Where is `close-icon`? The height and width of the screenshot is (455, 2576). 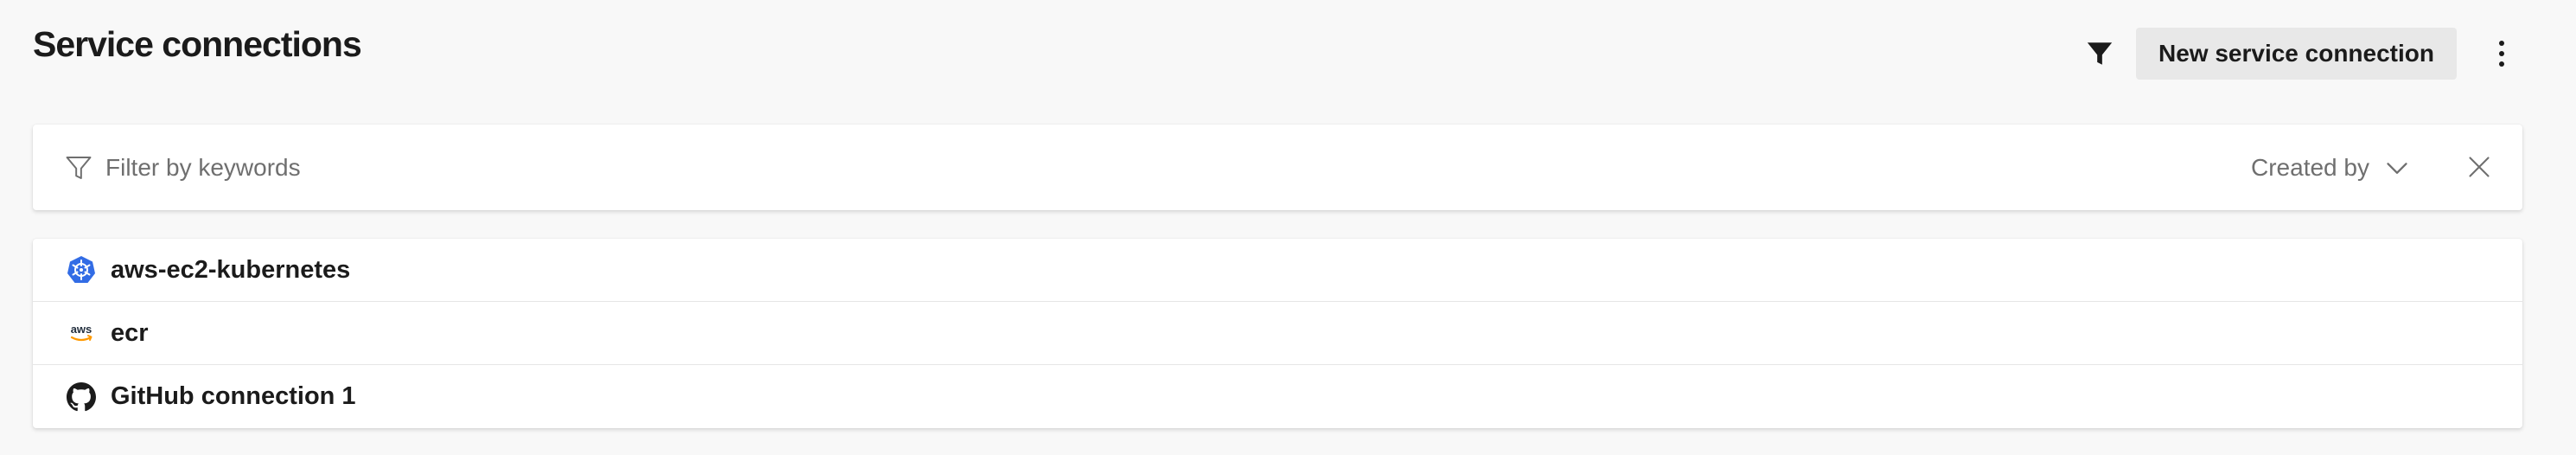 close-icon is located at coordinates (2479, 167).